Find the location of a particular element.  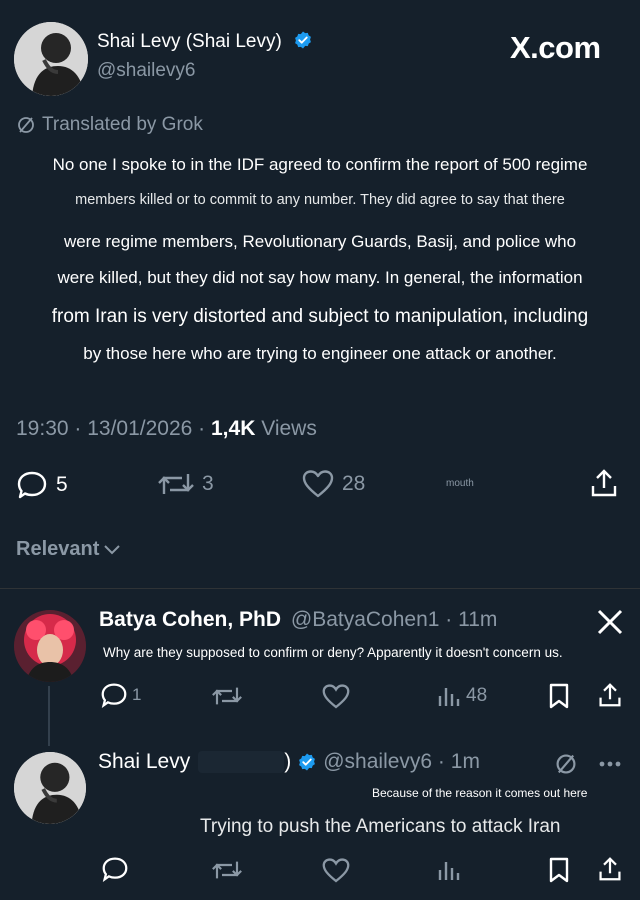

reply2-paren: ) is located at coordinates (288, 761).